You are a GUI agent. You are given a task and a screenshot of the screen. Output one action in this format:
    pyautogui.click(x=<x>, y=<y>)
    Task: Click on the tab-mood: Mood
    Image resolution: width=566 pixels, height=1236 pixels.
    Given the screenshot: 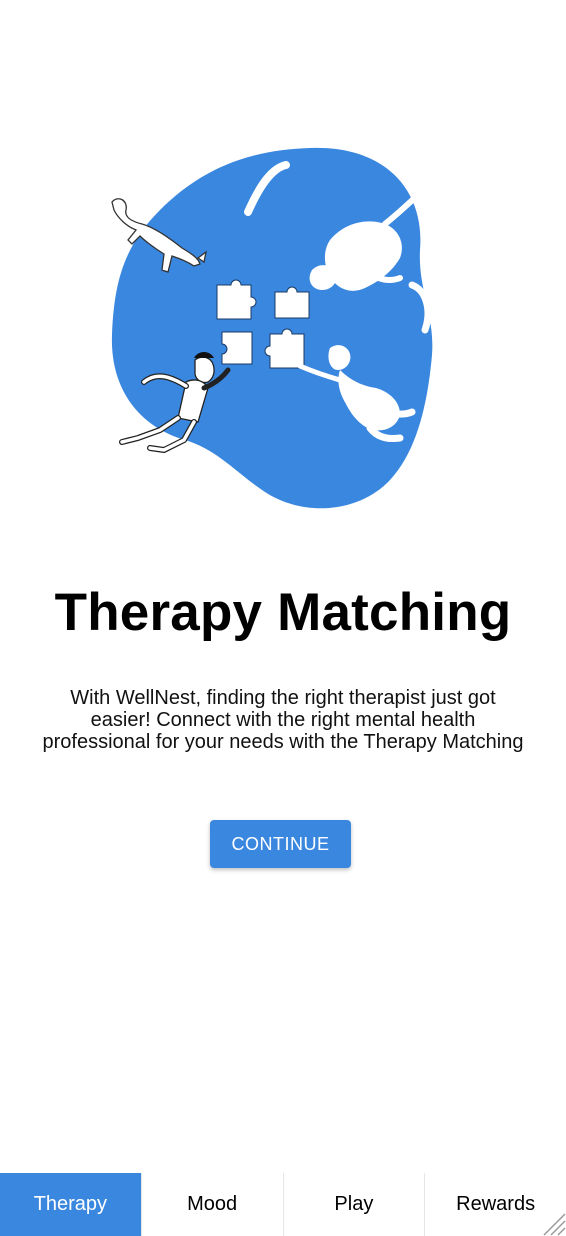 What is the action you would take?
    pyautogui.click(x=211, y=1204)
    